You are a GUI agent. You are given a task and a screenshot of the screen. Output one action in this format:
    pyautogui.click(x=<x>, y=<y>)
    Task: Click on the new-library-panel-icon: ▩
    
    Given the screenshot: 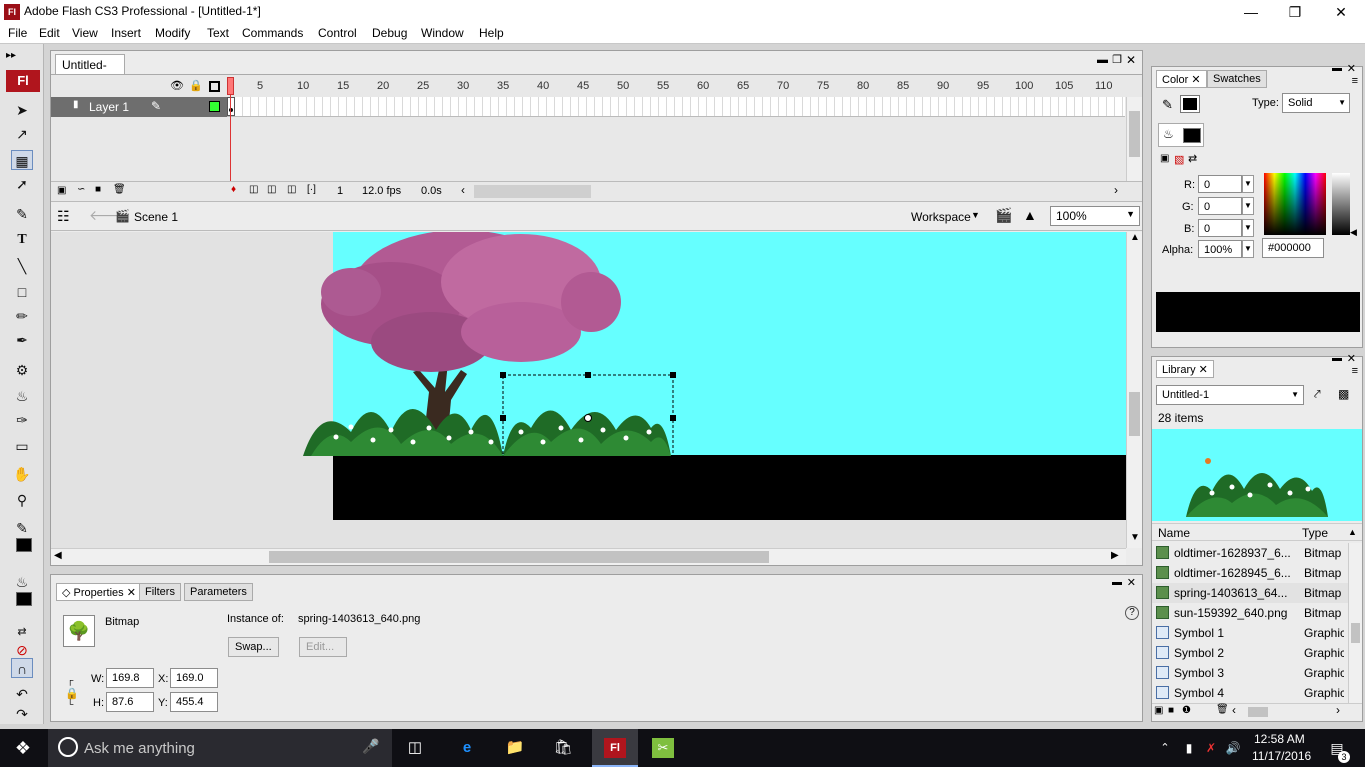 What is the action you would take?
    pyautogui.click(x=1343, y=394)
    